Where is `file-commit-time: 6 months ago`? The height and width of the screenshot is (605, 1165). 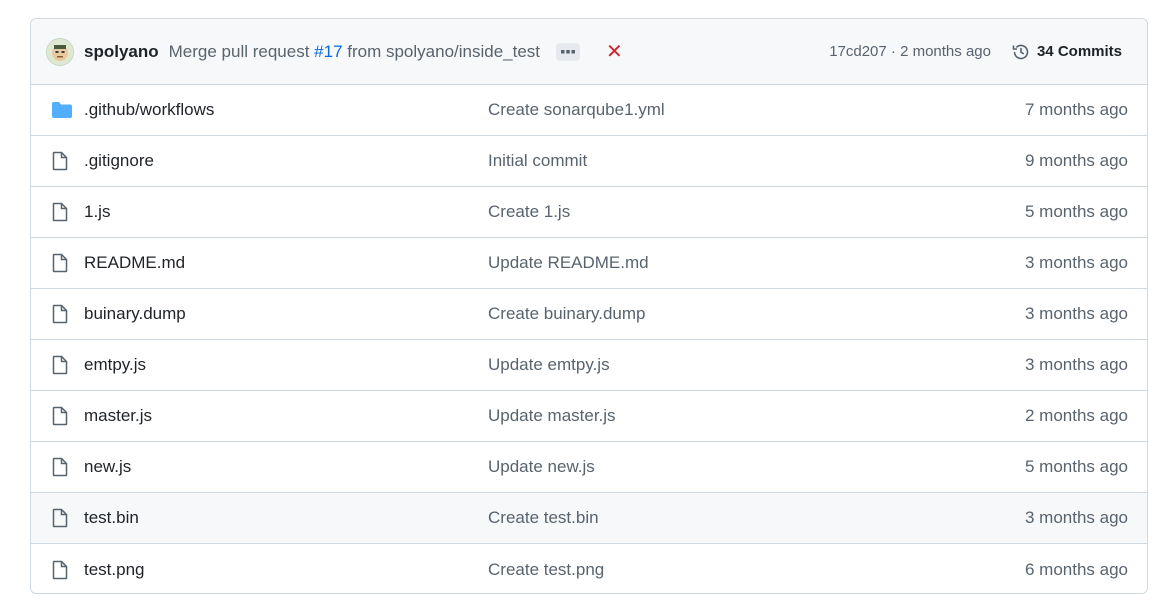
file-commit-time: 6 months ago is located at coordinates (1076, 569).